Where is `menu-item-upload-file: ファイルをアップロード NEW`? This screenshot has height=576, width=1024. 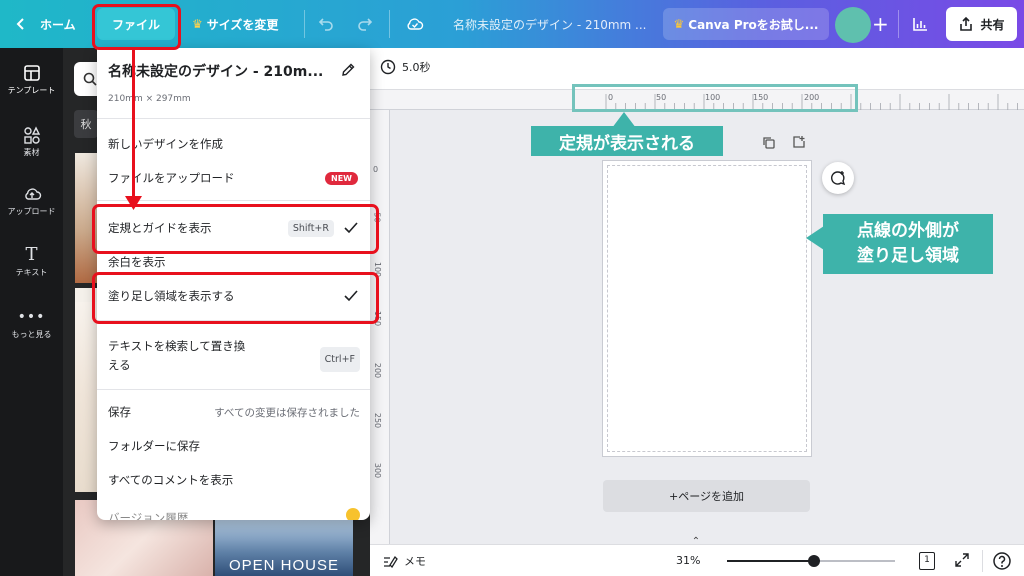 menu-item-upload-file: ファイルをアップロード NEW is located at coordinates (233, 178).